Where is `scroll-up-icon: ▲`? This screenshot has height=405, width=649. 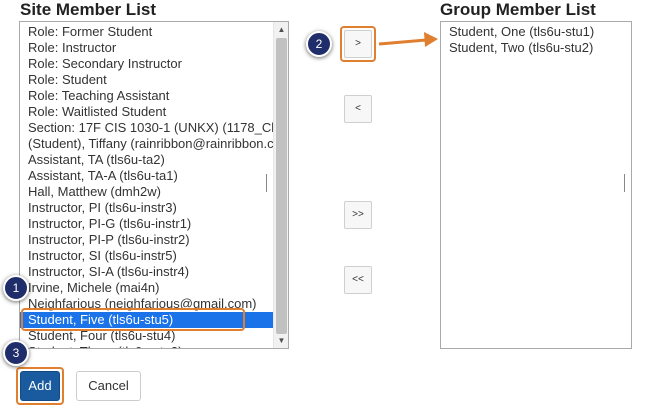
scroll-up-icon: ▲ is located at coordinates (281, 29).